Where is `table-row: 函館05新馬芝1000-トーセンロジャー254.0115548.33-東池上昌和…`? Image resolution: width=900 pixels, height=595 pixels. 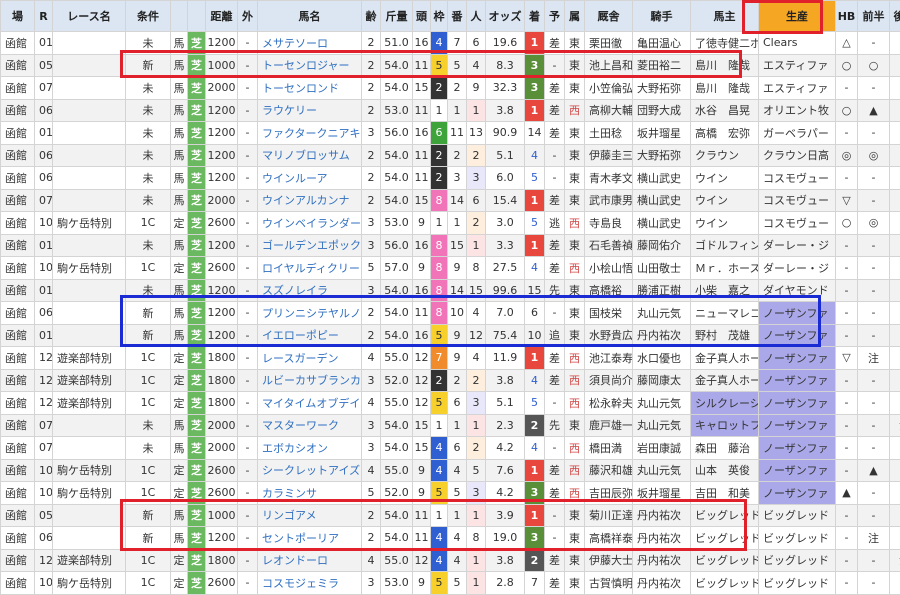 table-row: 函館05新馬芝1000-トーセンロジャー254.0115548.33-東池上昌和… is located at coordinates (450, 65).